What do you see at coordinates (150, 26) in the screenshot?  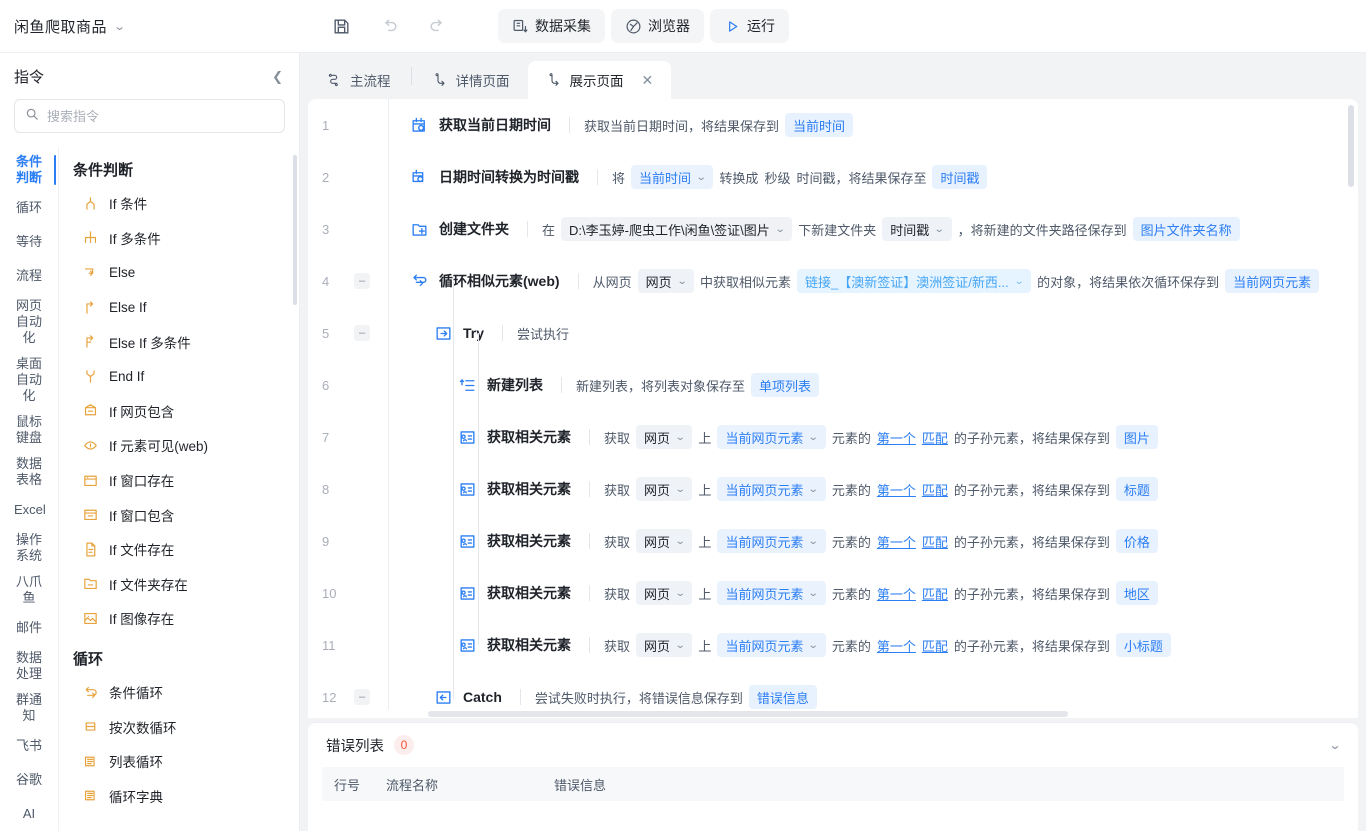 I see `document-title-area: 闲鱼爬取商品 ⌄` at bounding box center [150, 26].